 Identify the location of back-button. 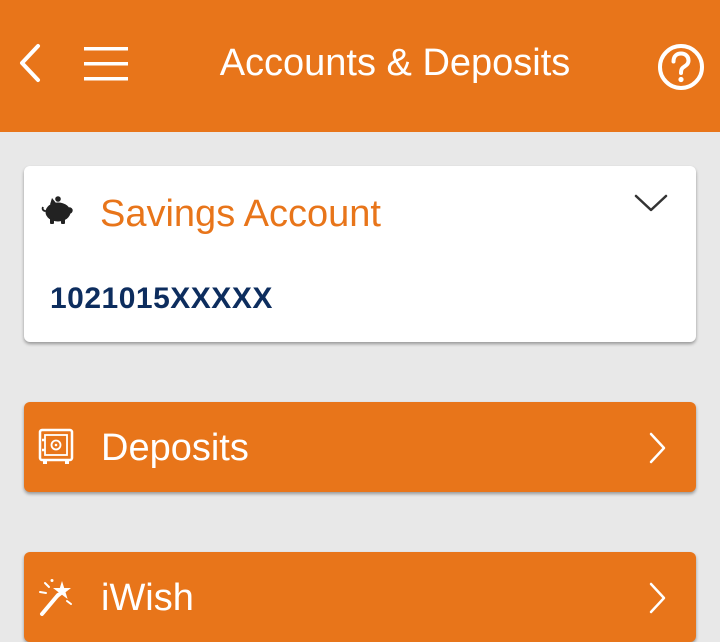
(32, 63).